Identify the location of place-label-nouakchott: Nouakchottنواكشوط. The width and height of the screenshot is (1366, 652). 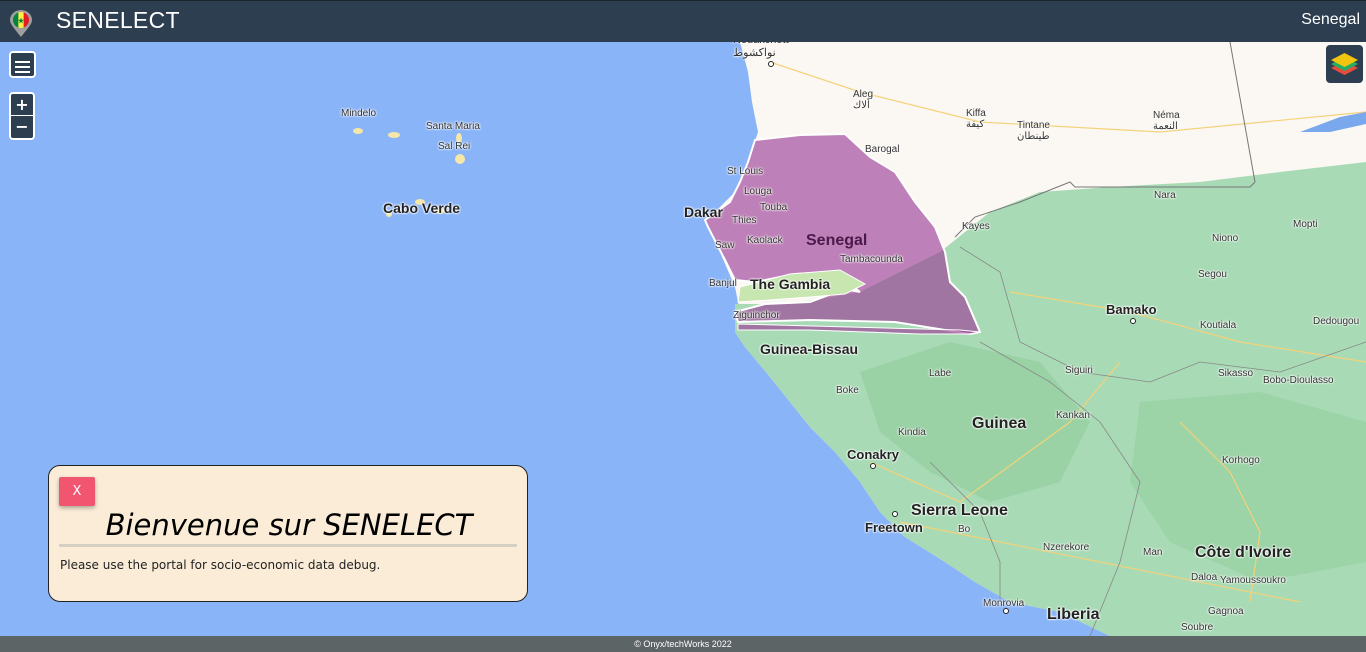
(761, 50).